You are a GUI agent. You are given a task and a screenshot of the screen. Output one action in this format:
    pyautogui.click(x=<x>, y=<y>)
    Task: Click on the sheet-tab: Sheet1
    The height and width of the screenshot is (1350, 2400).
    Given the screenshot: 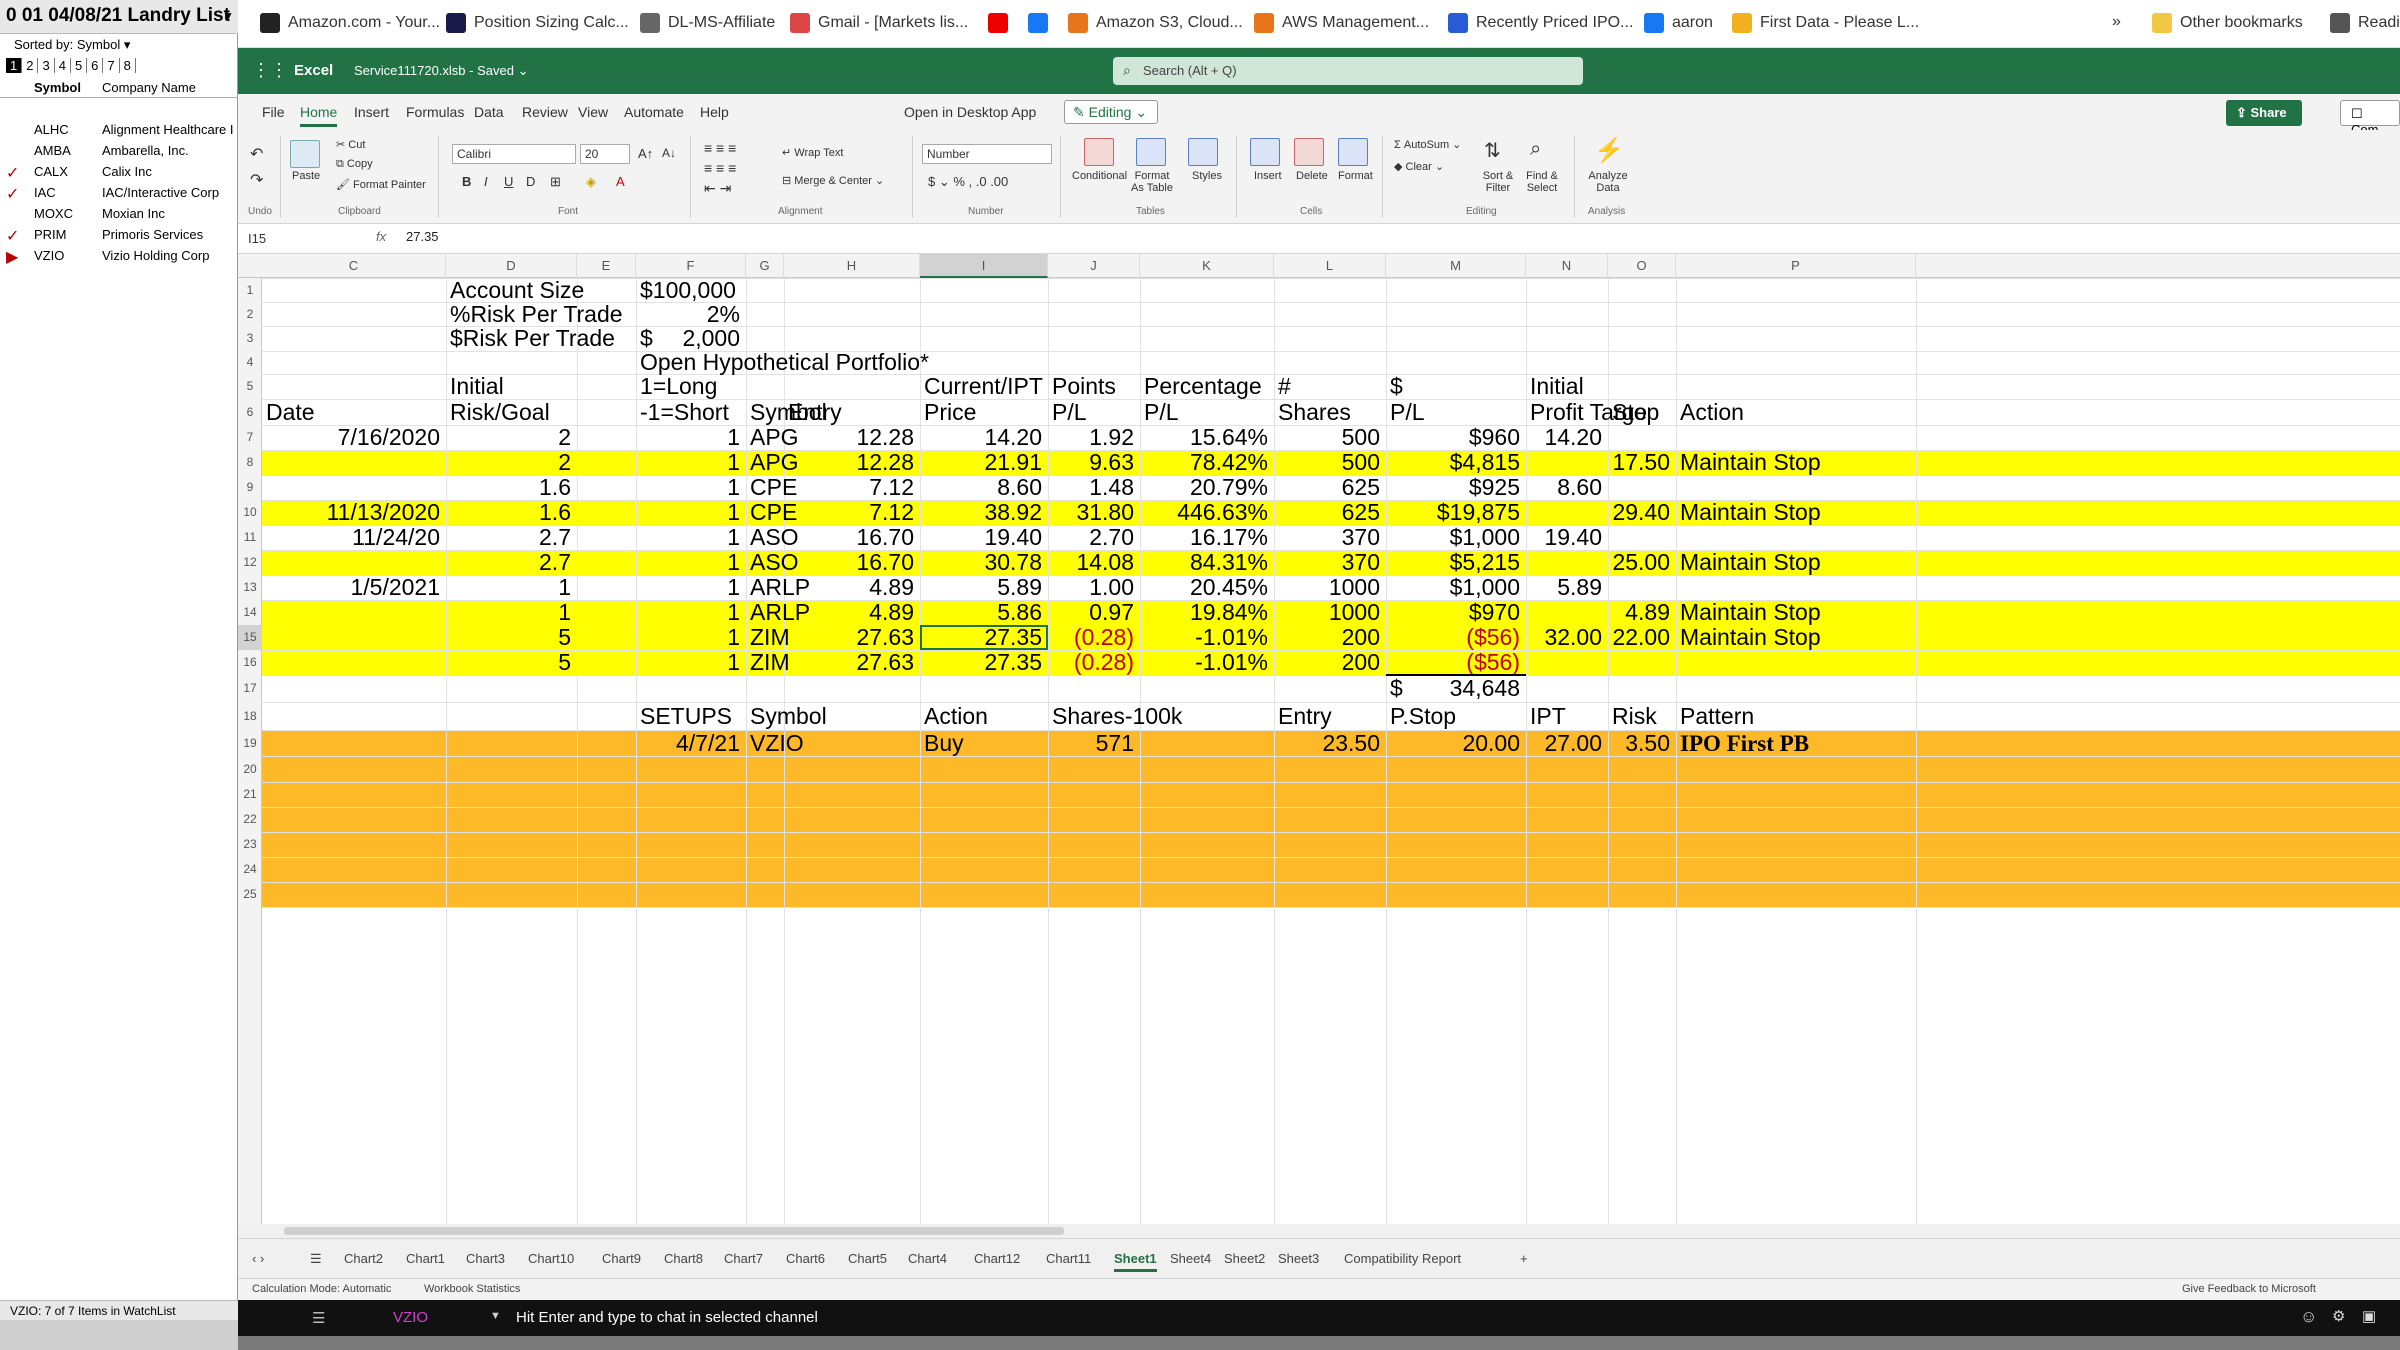 What is the action you would take?
    pyautogui.click(x=1135, y=1261)
    